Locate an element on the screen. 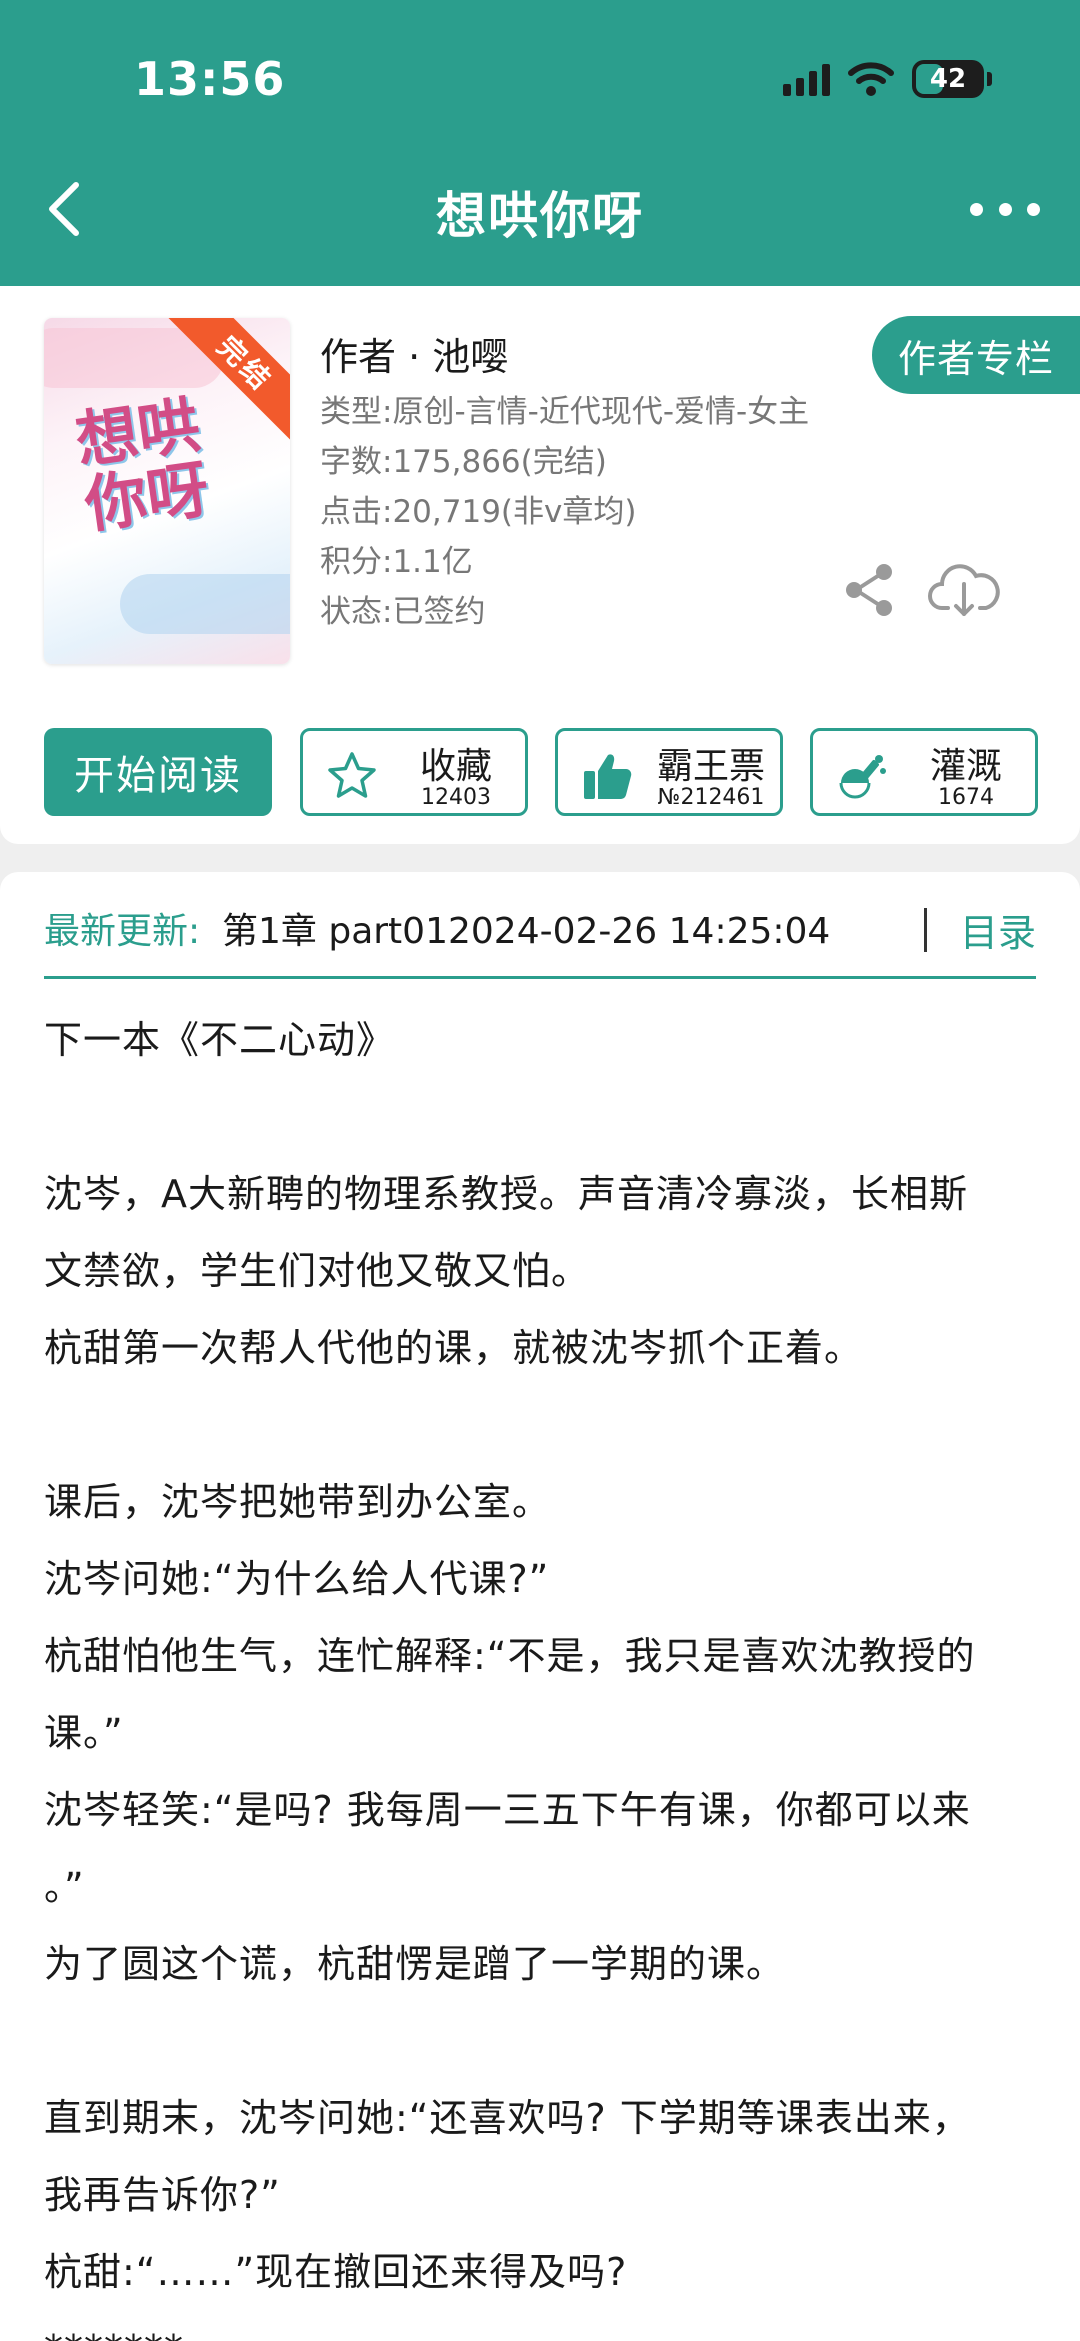  book-score: 积分:1.1亿 is located at coordinates (396, 562).